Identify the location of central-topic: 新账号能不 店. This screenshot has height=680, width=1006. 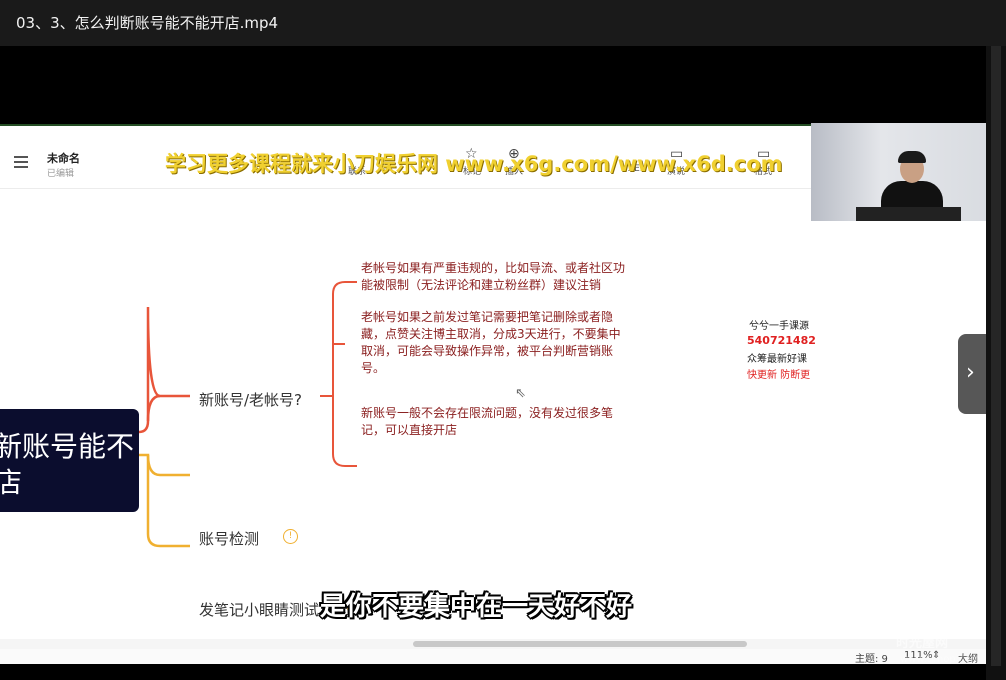
(69, 460).